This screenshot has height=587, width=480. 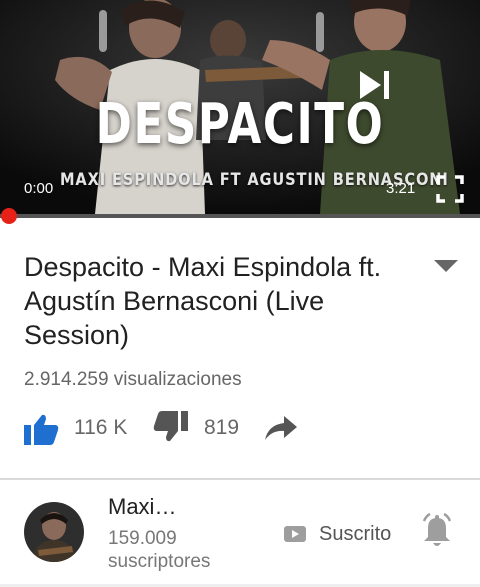 I want to click on subscribe-label: Suscrito, so click(x=355, y=534).